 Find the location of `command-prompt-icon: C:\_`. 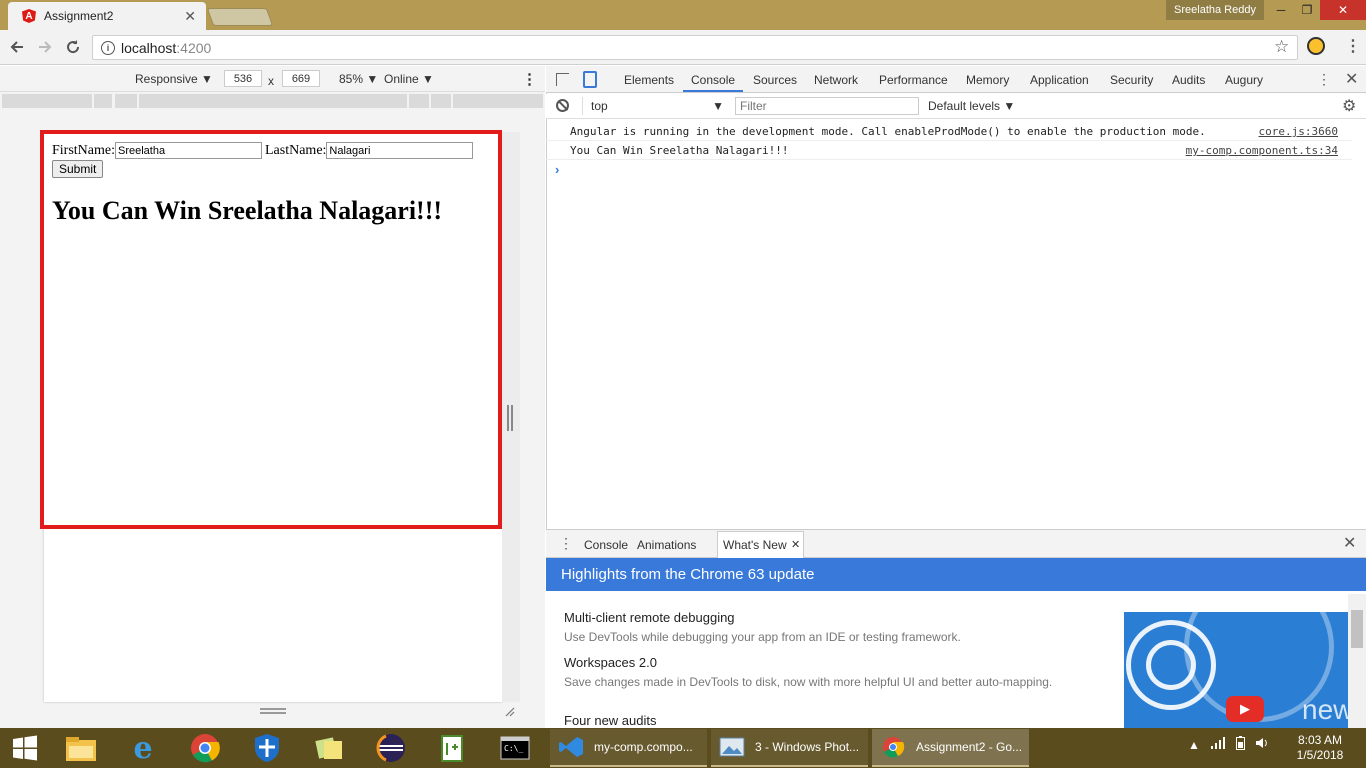

command-prompt-icon: C:\_ is located at coordinates (515, 748).